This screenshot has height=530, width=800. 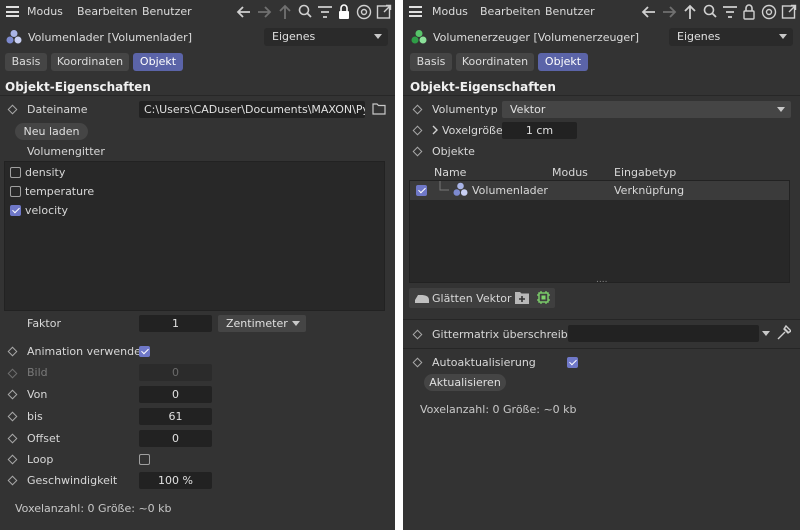 I want to click on to-field: 61, so click(x=175, y=416).